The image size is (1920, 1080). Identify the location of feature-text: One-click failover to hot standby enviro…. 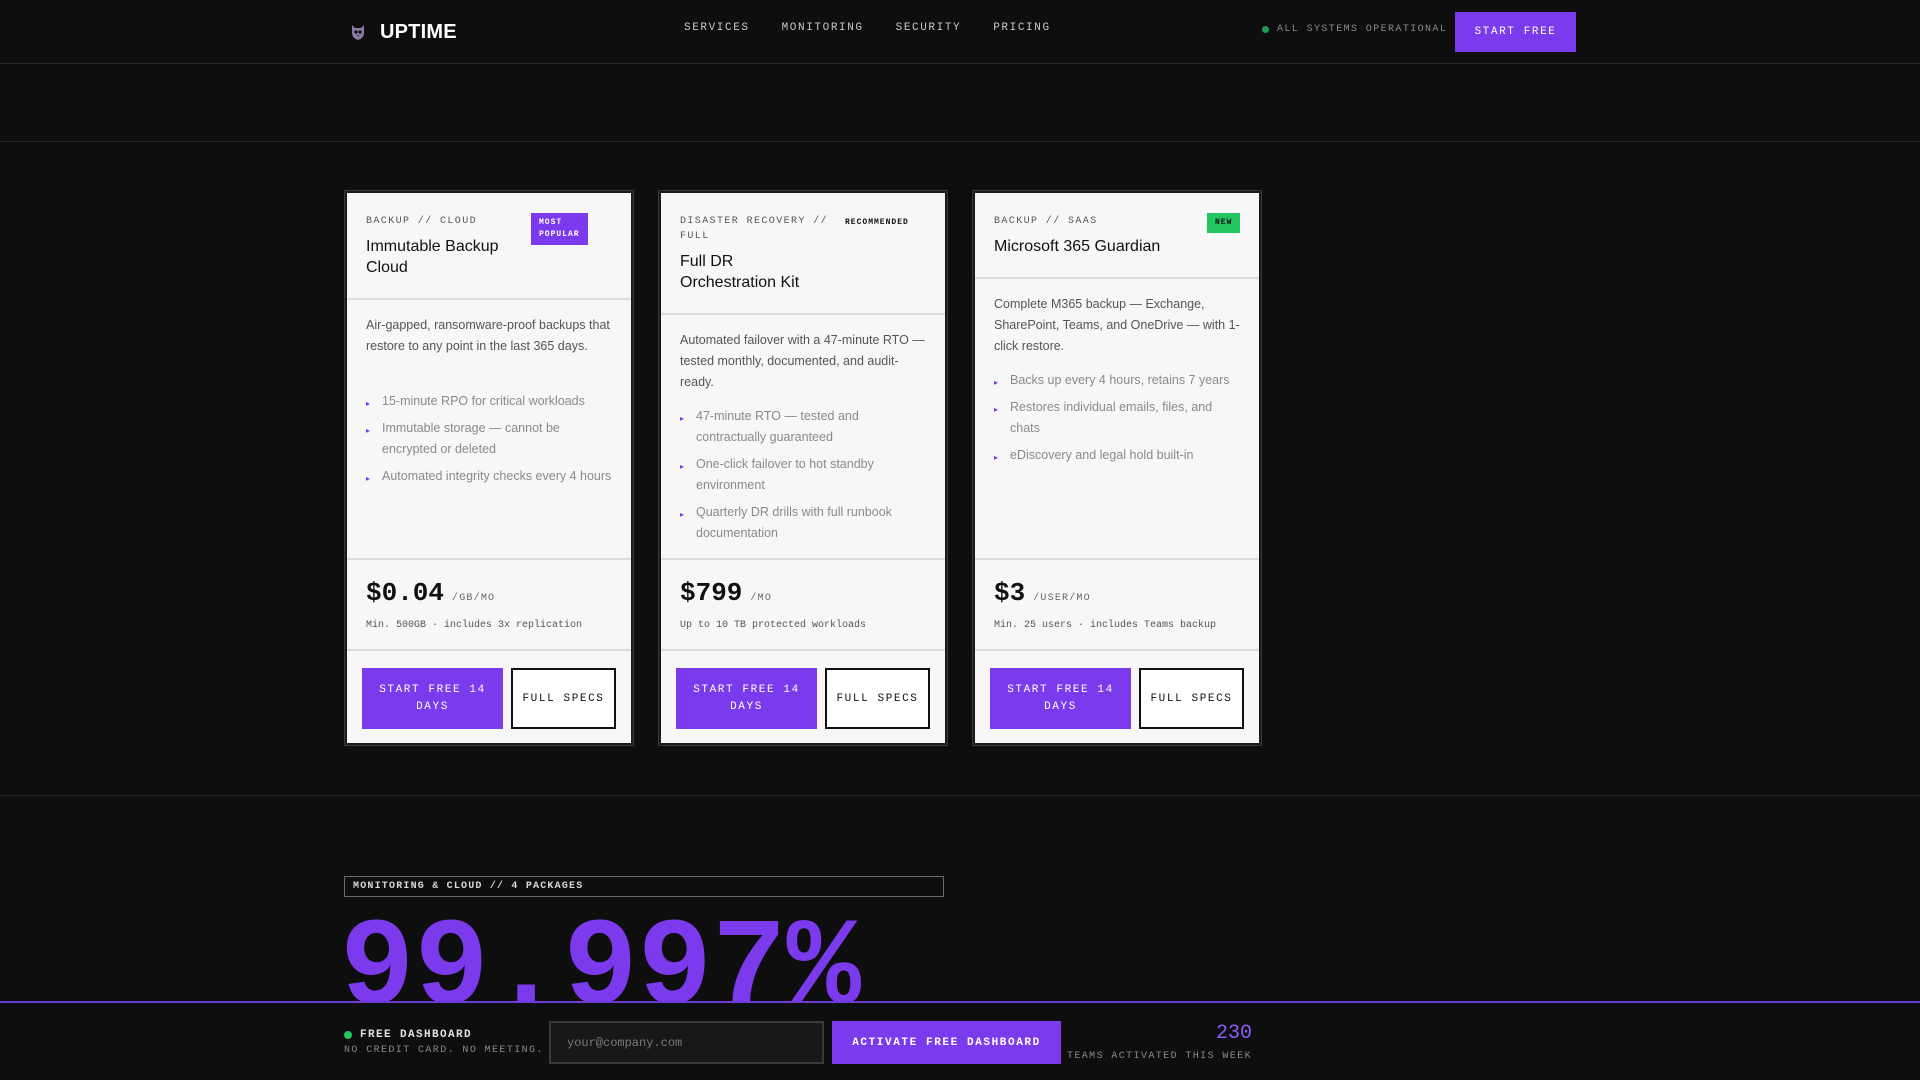
(785, 474).